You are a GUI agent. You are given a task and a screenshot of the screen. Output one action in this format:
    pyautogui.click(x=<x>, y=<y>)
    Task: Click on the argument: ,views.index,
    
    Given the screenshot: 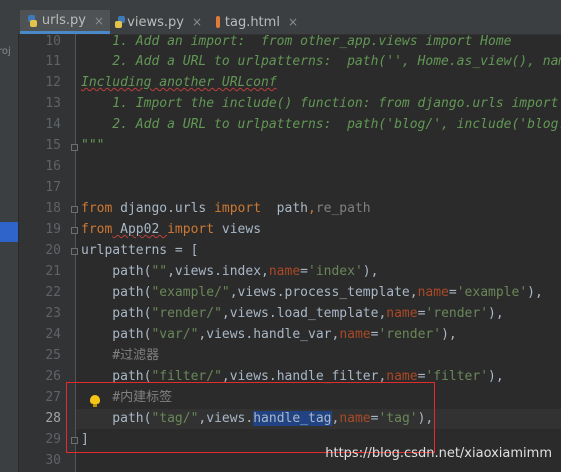 What is the action you would take?
    pyautogui.click(x=218, y=271)
    